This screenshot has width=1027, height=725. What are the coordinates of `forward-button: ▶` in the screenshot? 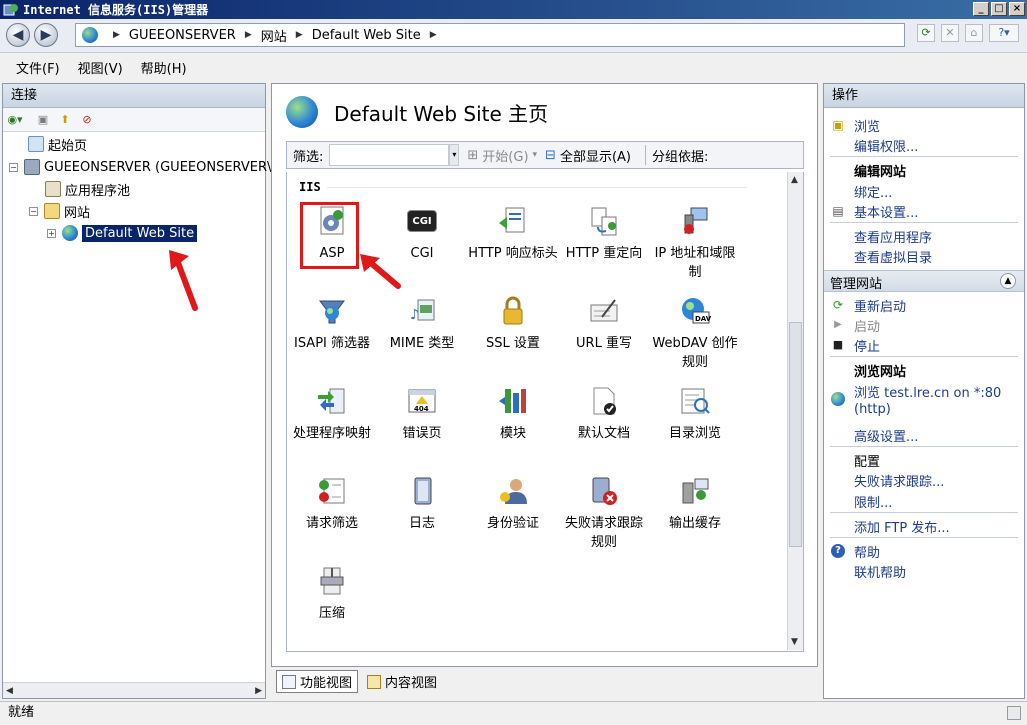 It's located at (46, 35).